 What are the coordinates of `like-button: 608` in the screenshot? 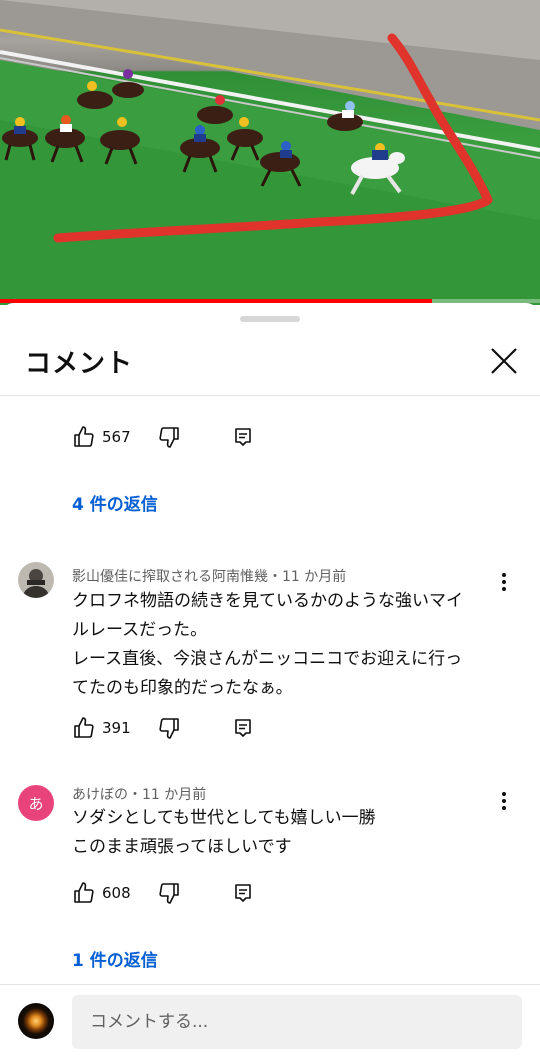 It's located at (101, 893).